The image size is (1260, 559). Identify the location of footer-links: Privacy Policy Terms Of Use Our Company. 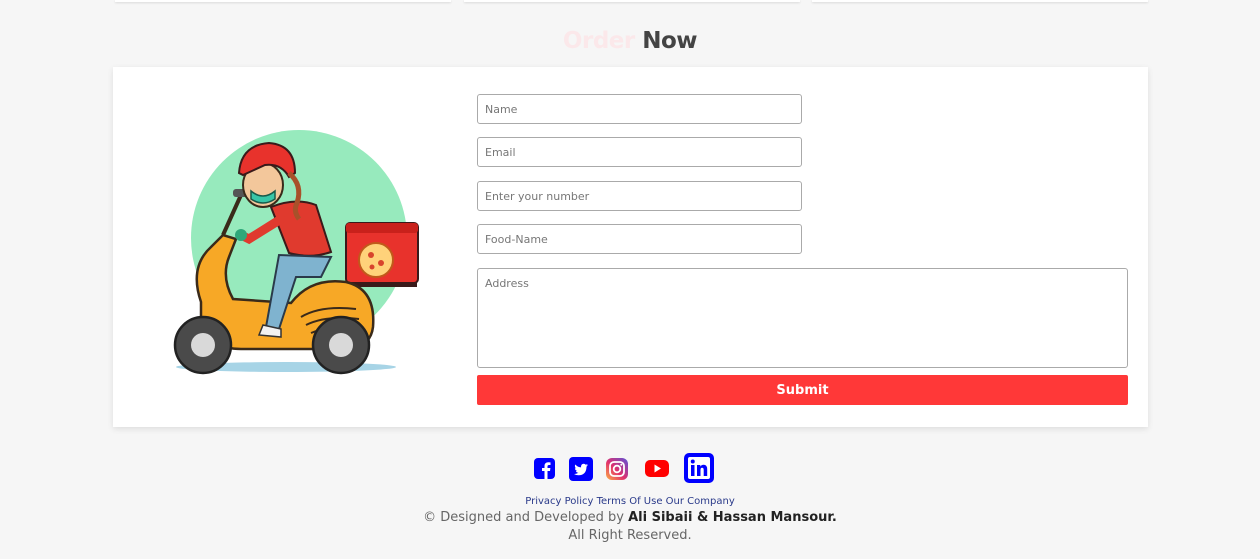
(630, 501).